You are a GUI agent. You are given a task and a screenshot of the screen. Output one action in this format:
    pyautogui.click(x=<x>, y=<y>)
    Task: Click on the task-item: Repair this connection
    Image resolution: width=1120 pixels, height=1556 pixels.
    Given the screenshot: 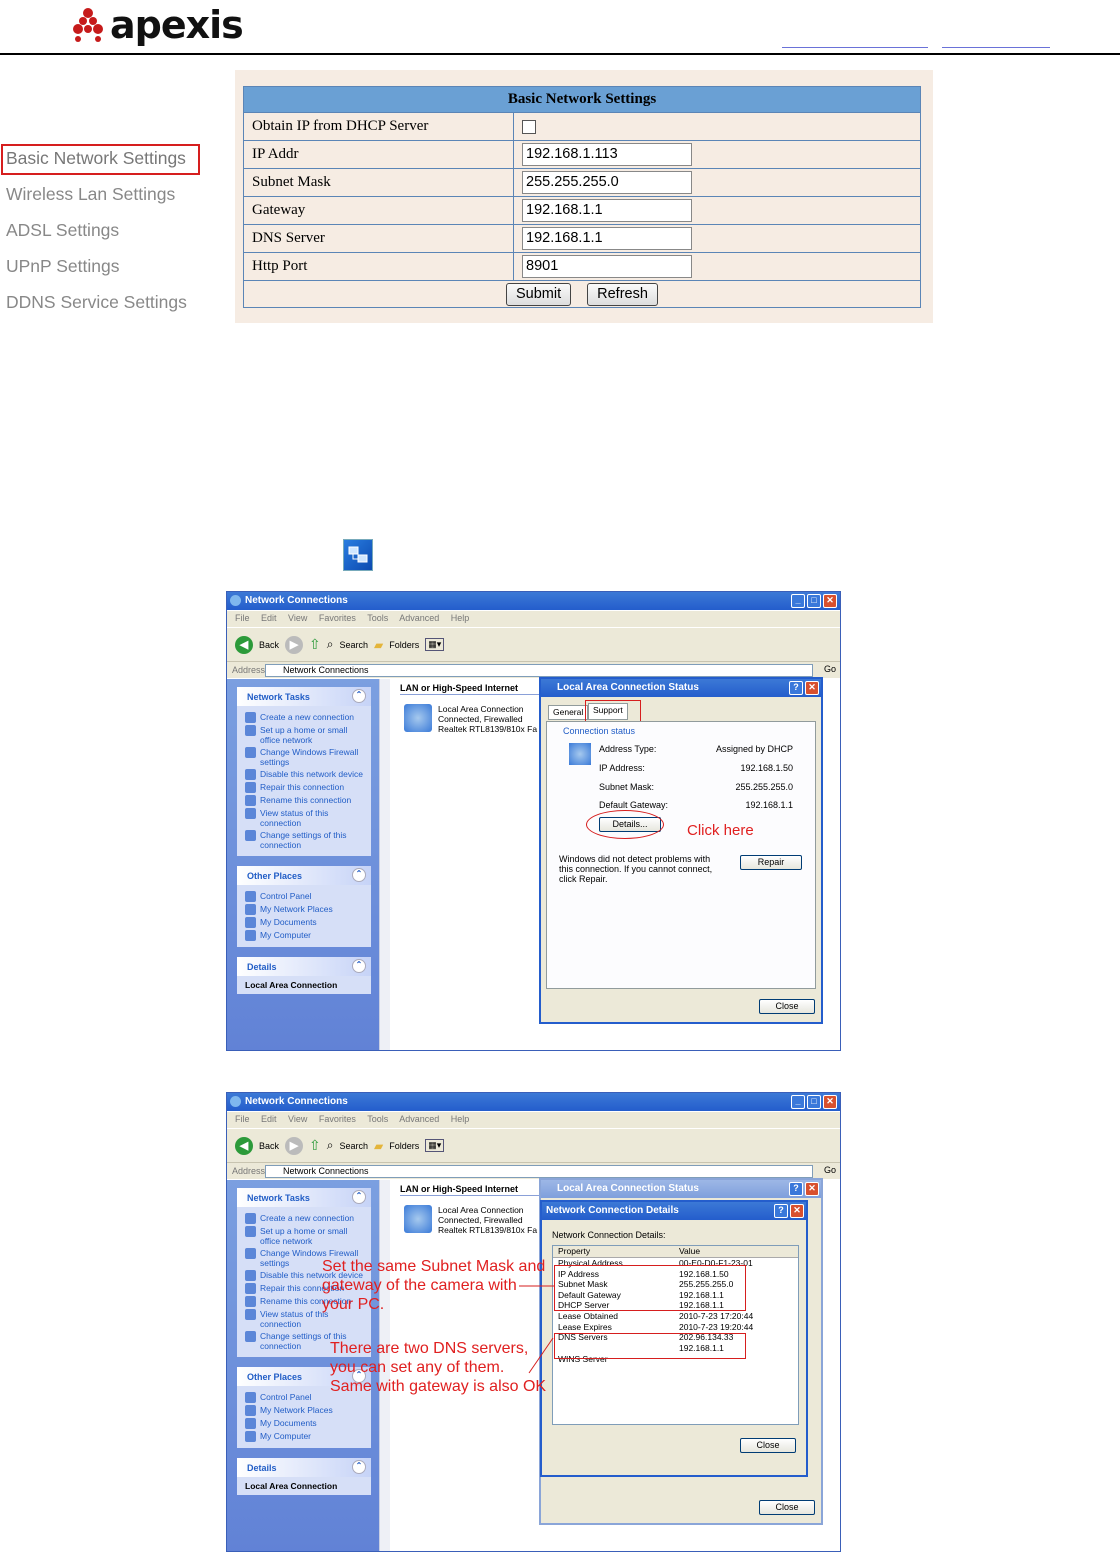 What is the action you would take?
    pyautogui.click(x=306, y=787)
    